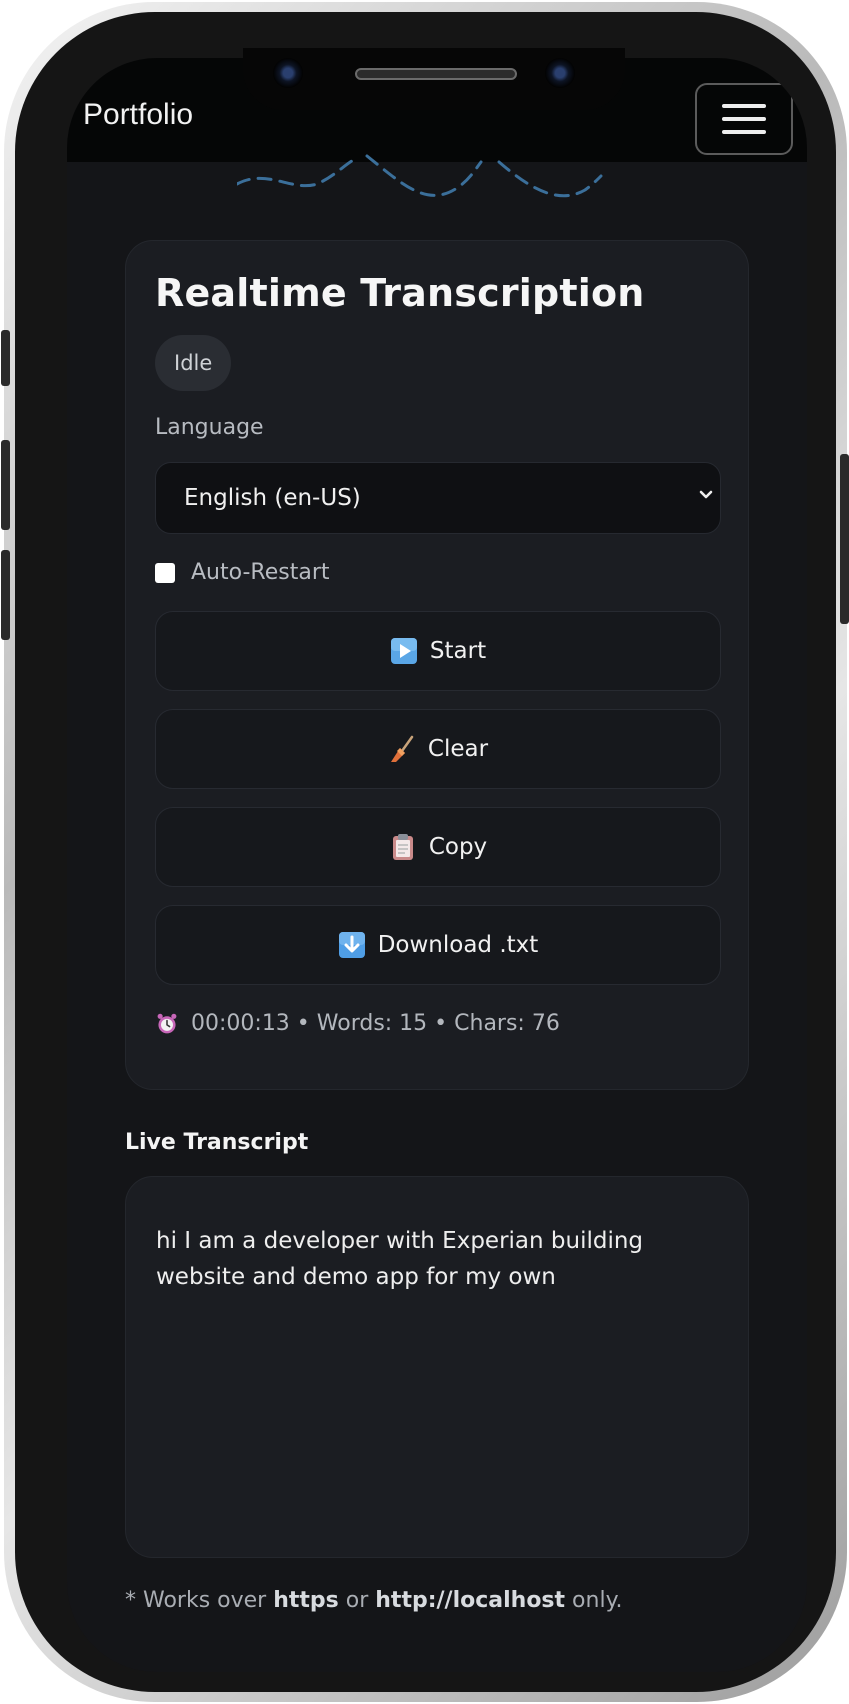  I want to click on clear-button: Clear, so click(438, 749).